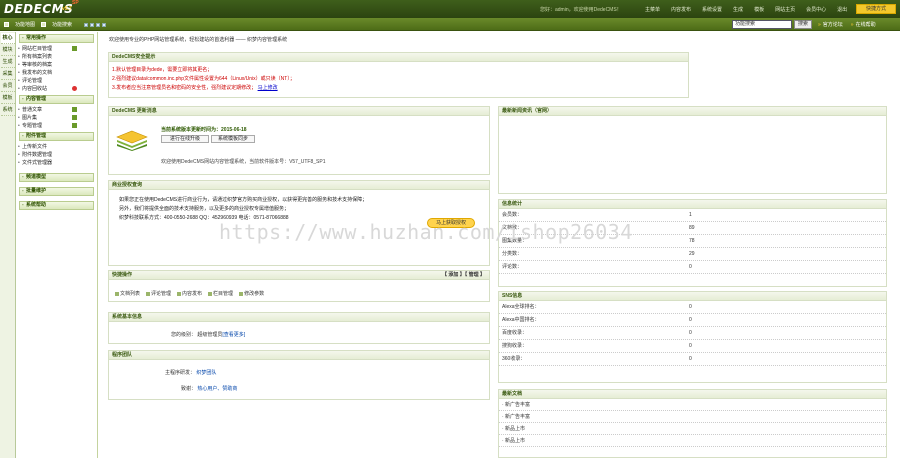 Image resolution: width=900 pixels, height=458 pixels. I want to click on top-nav-item: 生成, so click(738, 9).